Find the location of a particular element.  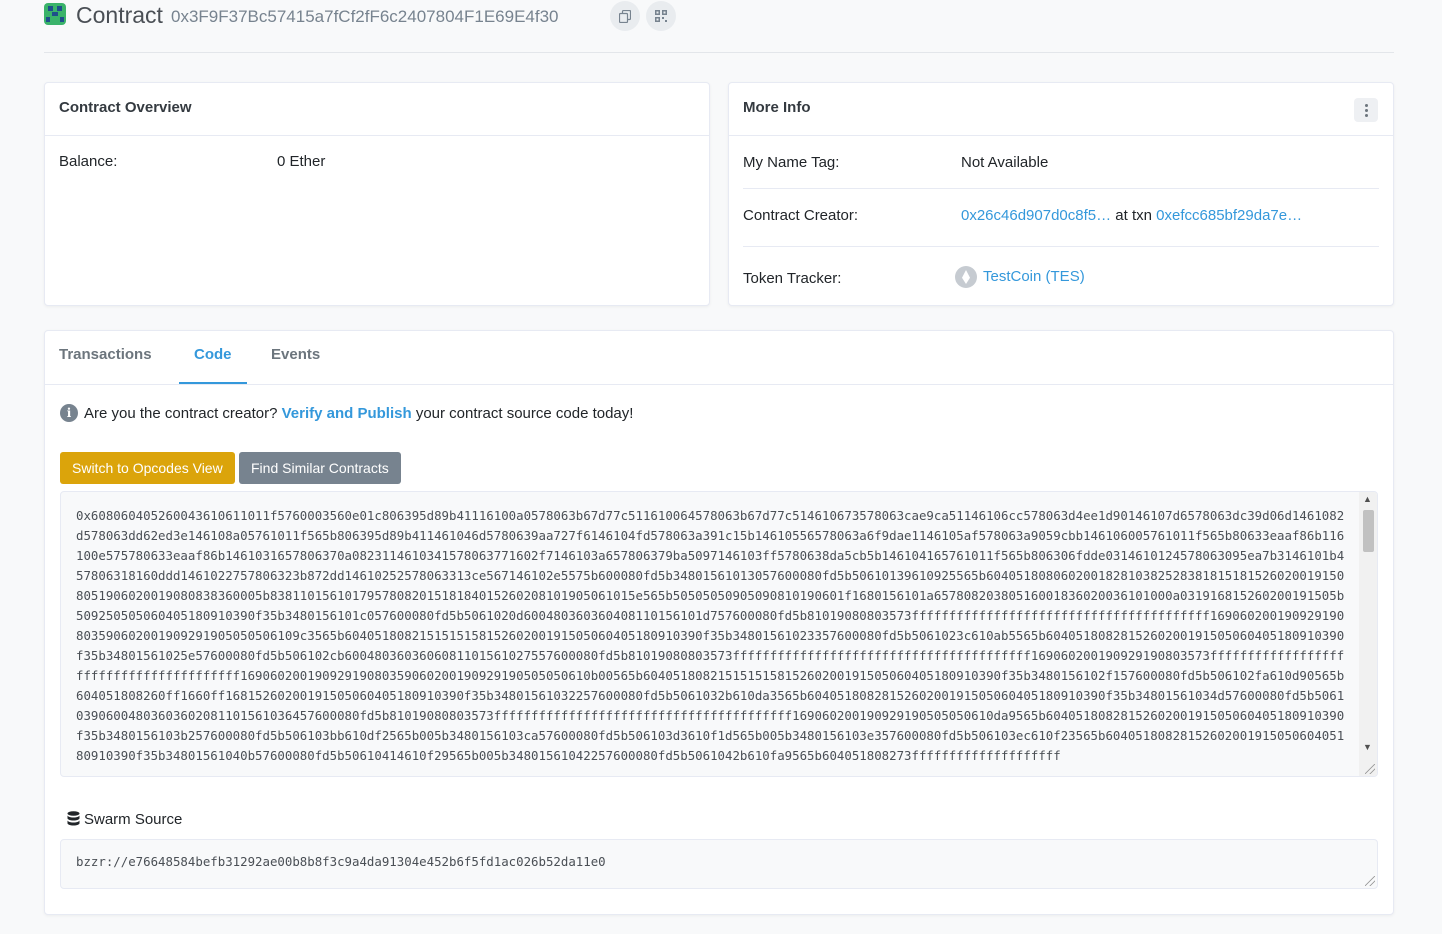

notice-prefix: Are you the contract creator? is located at coordinates (181, 413).